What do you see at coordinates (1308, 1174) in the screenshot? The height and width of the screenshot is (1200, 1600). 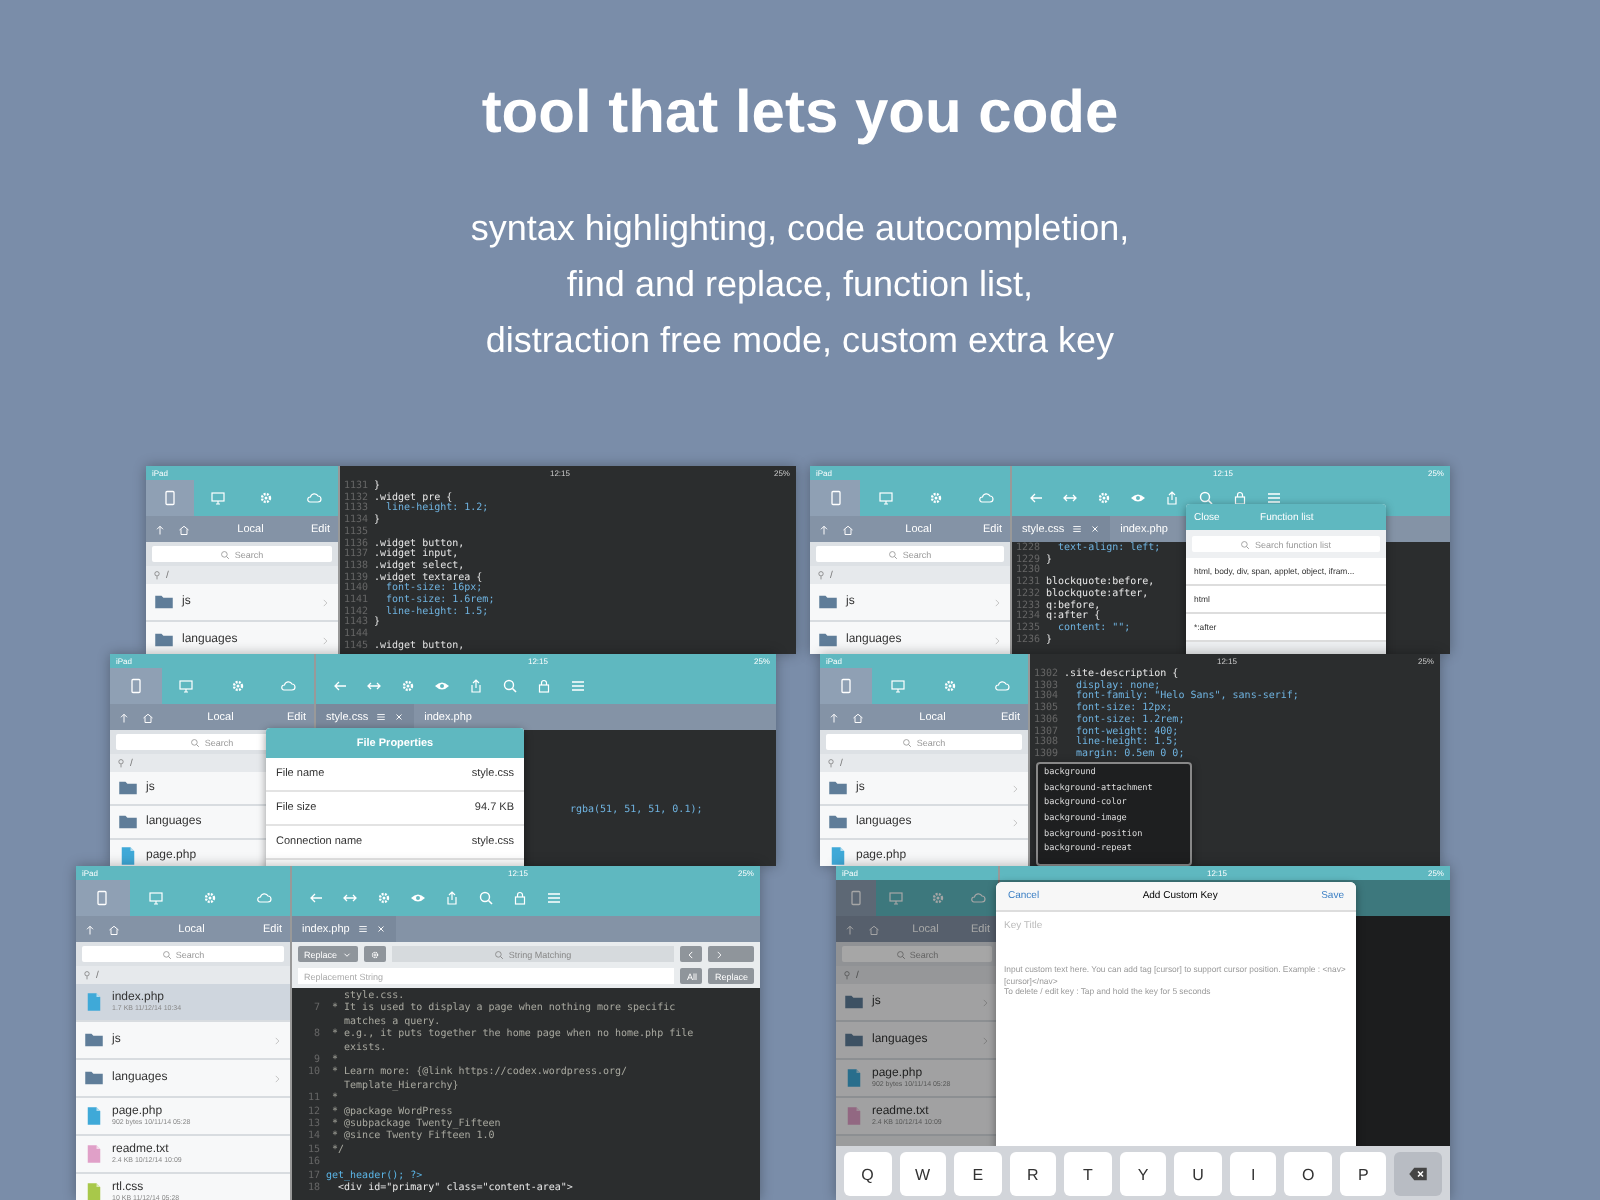 I see `key: O` at bounding box center [1308, 1174].